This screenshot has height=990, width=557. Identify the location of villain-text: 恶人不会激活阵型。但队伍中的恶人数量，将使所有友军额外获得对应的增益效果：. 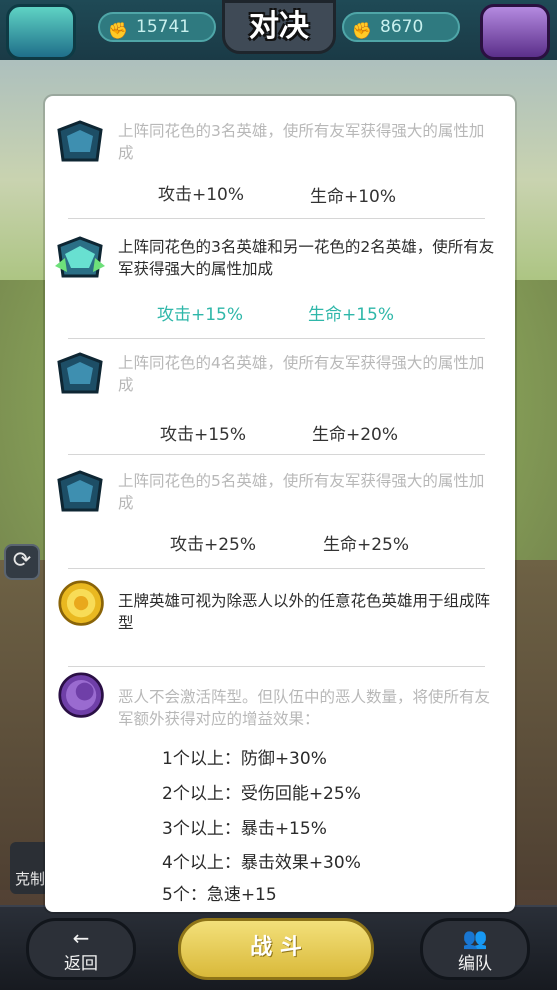
(304, 708).